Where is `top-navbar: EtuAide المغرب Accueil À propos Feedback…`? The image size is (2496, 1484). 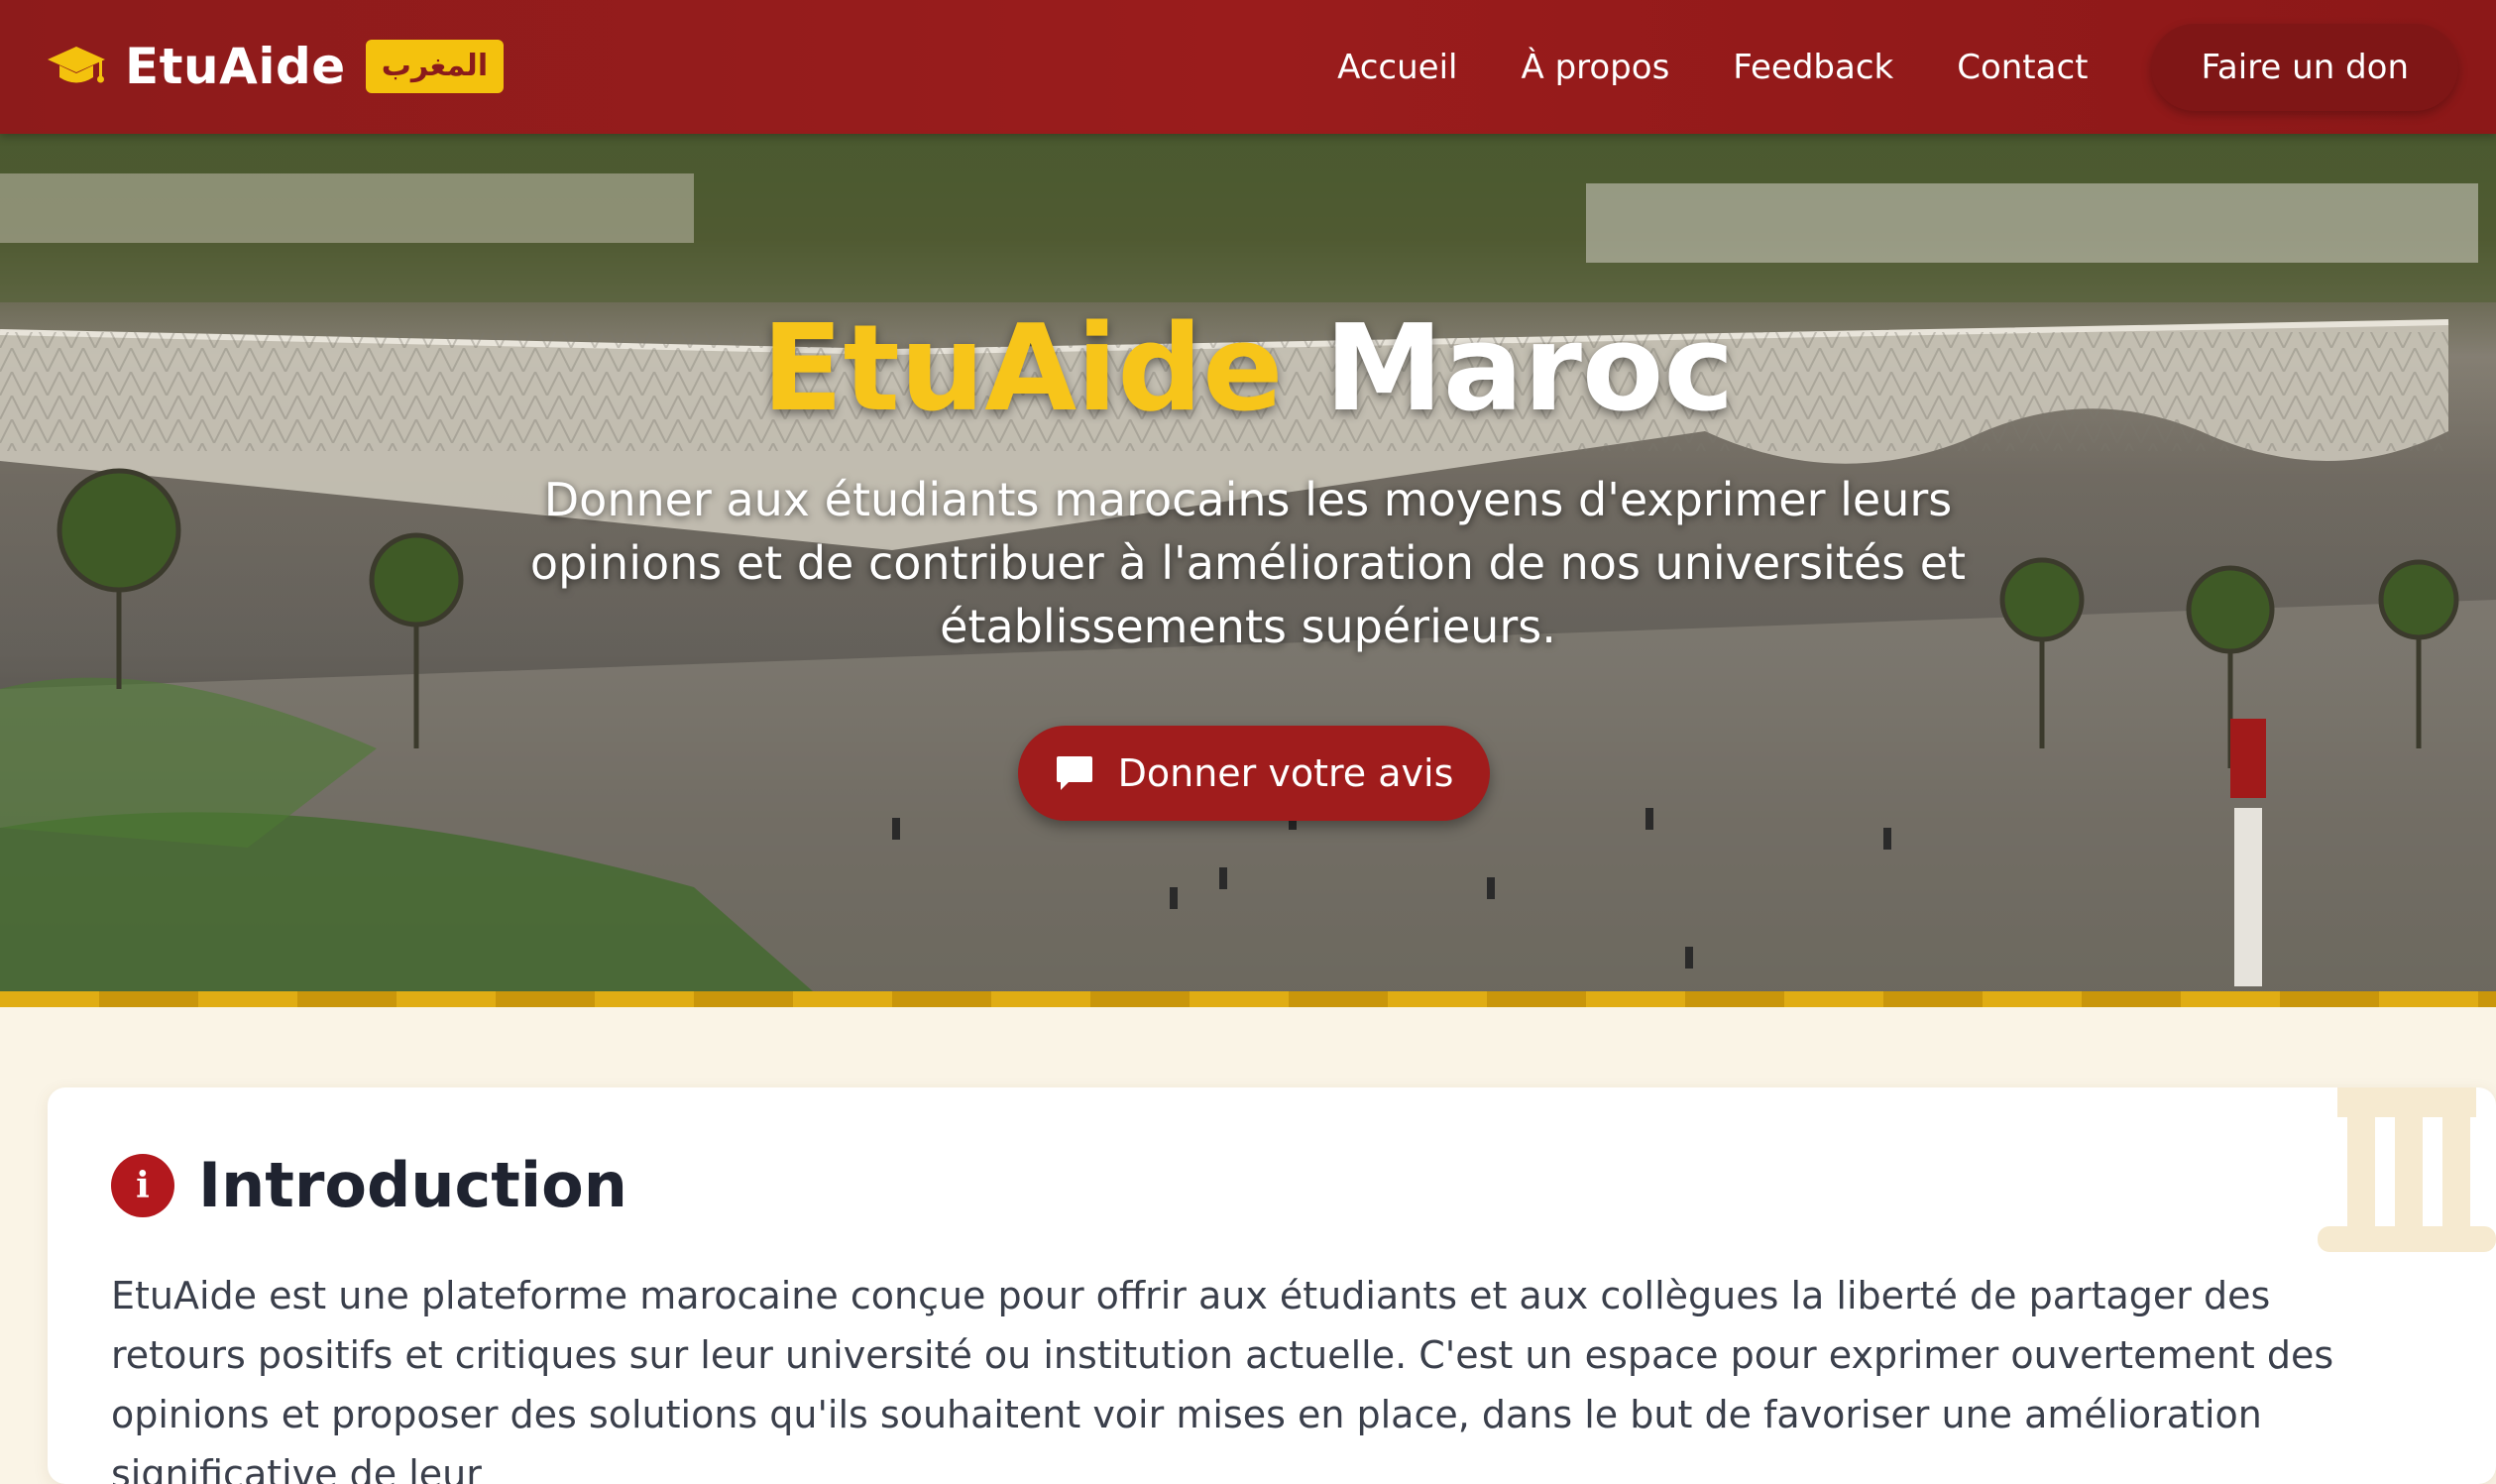 top-navbar: EtuAide المغرب Accueil À propos Feedback… is located at coordinates (1248, 67).